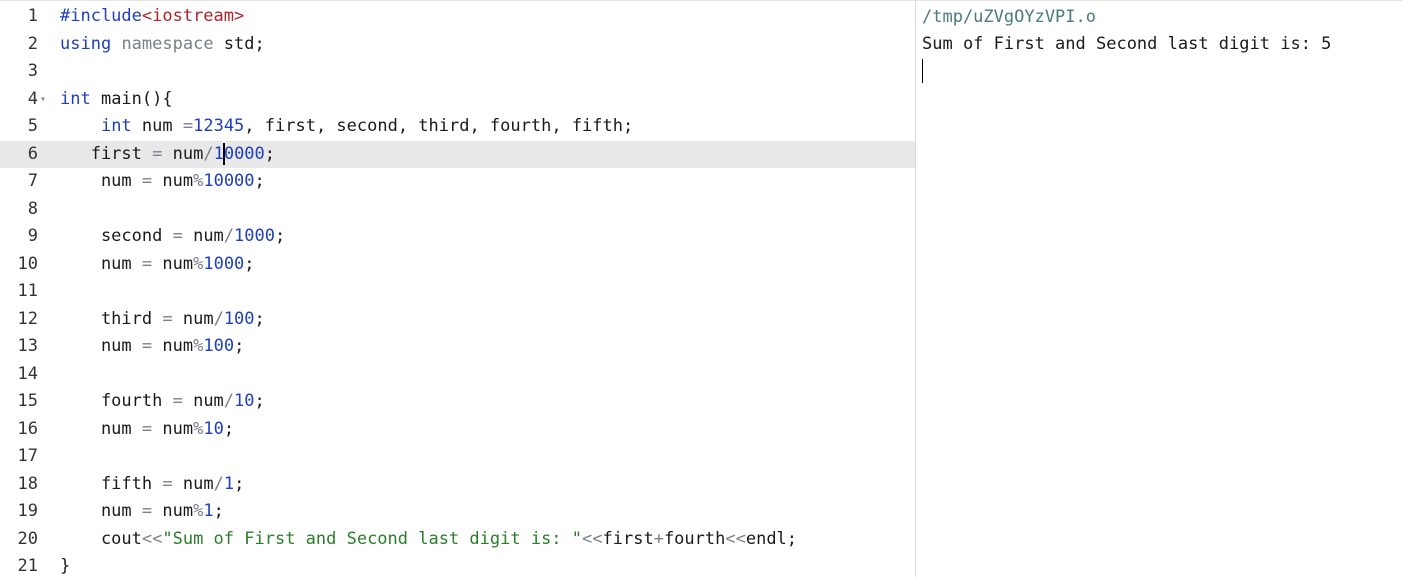 The height and width of the screenshot is (577, 1402). What do you see at coordinates (116, 236) in the screenshot?
I see `code-token: second` at bounding box center [116, 236].